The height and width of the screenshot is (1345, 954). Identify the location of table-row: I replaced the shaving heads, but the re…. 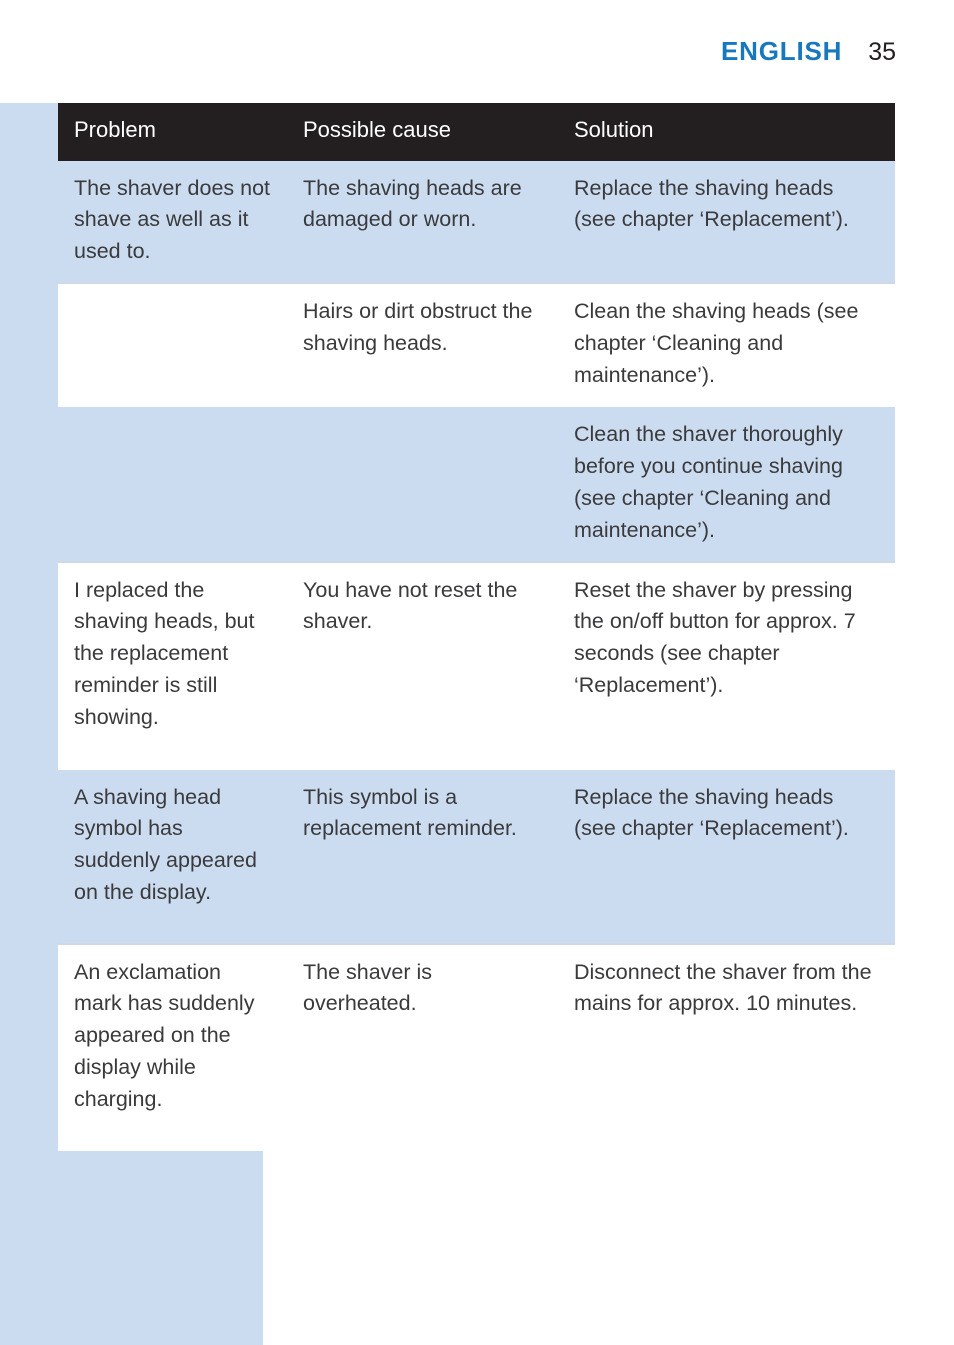
(476, 664).